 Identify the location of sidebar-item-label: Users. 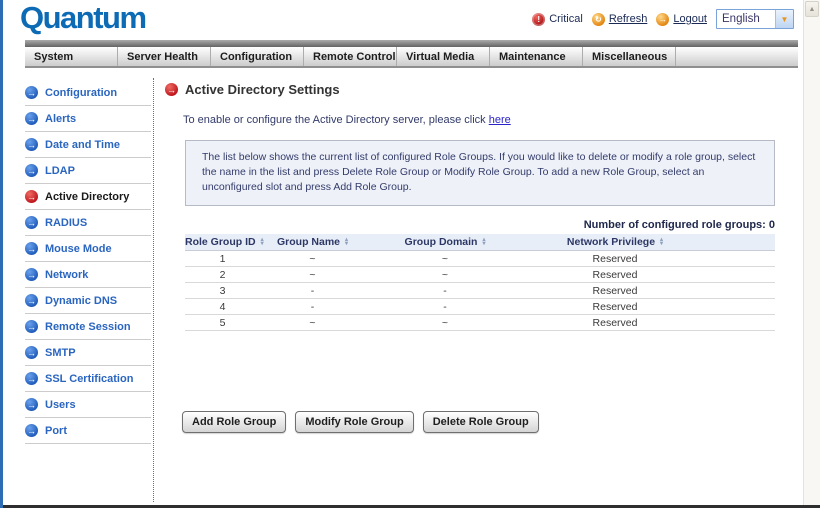
(60, 404).